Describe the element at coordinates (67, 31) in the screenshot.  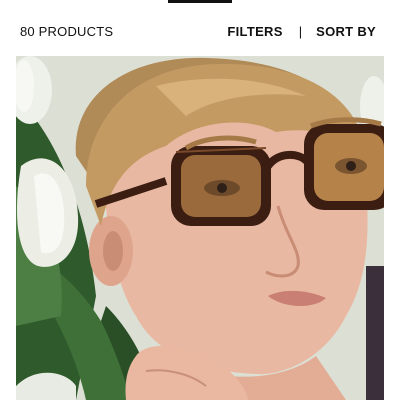
I see `product-count: 80 PRODUCTS` at that location.